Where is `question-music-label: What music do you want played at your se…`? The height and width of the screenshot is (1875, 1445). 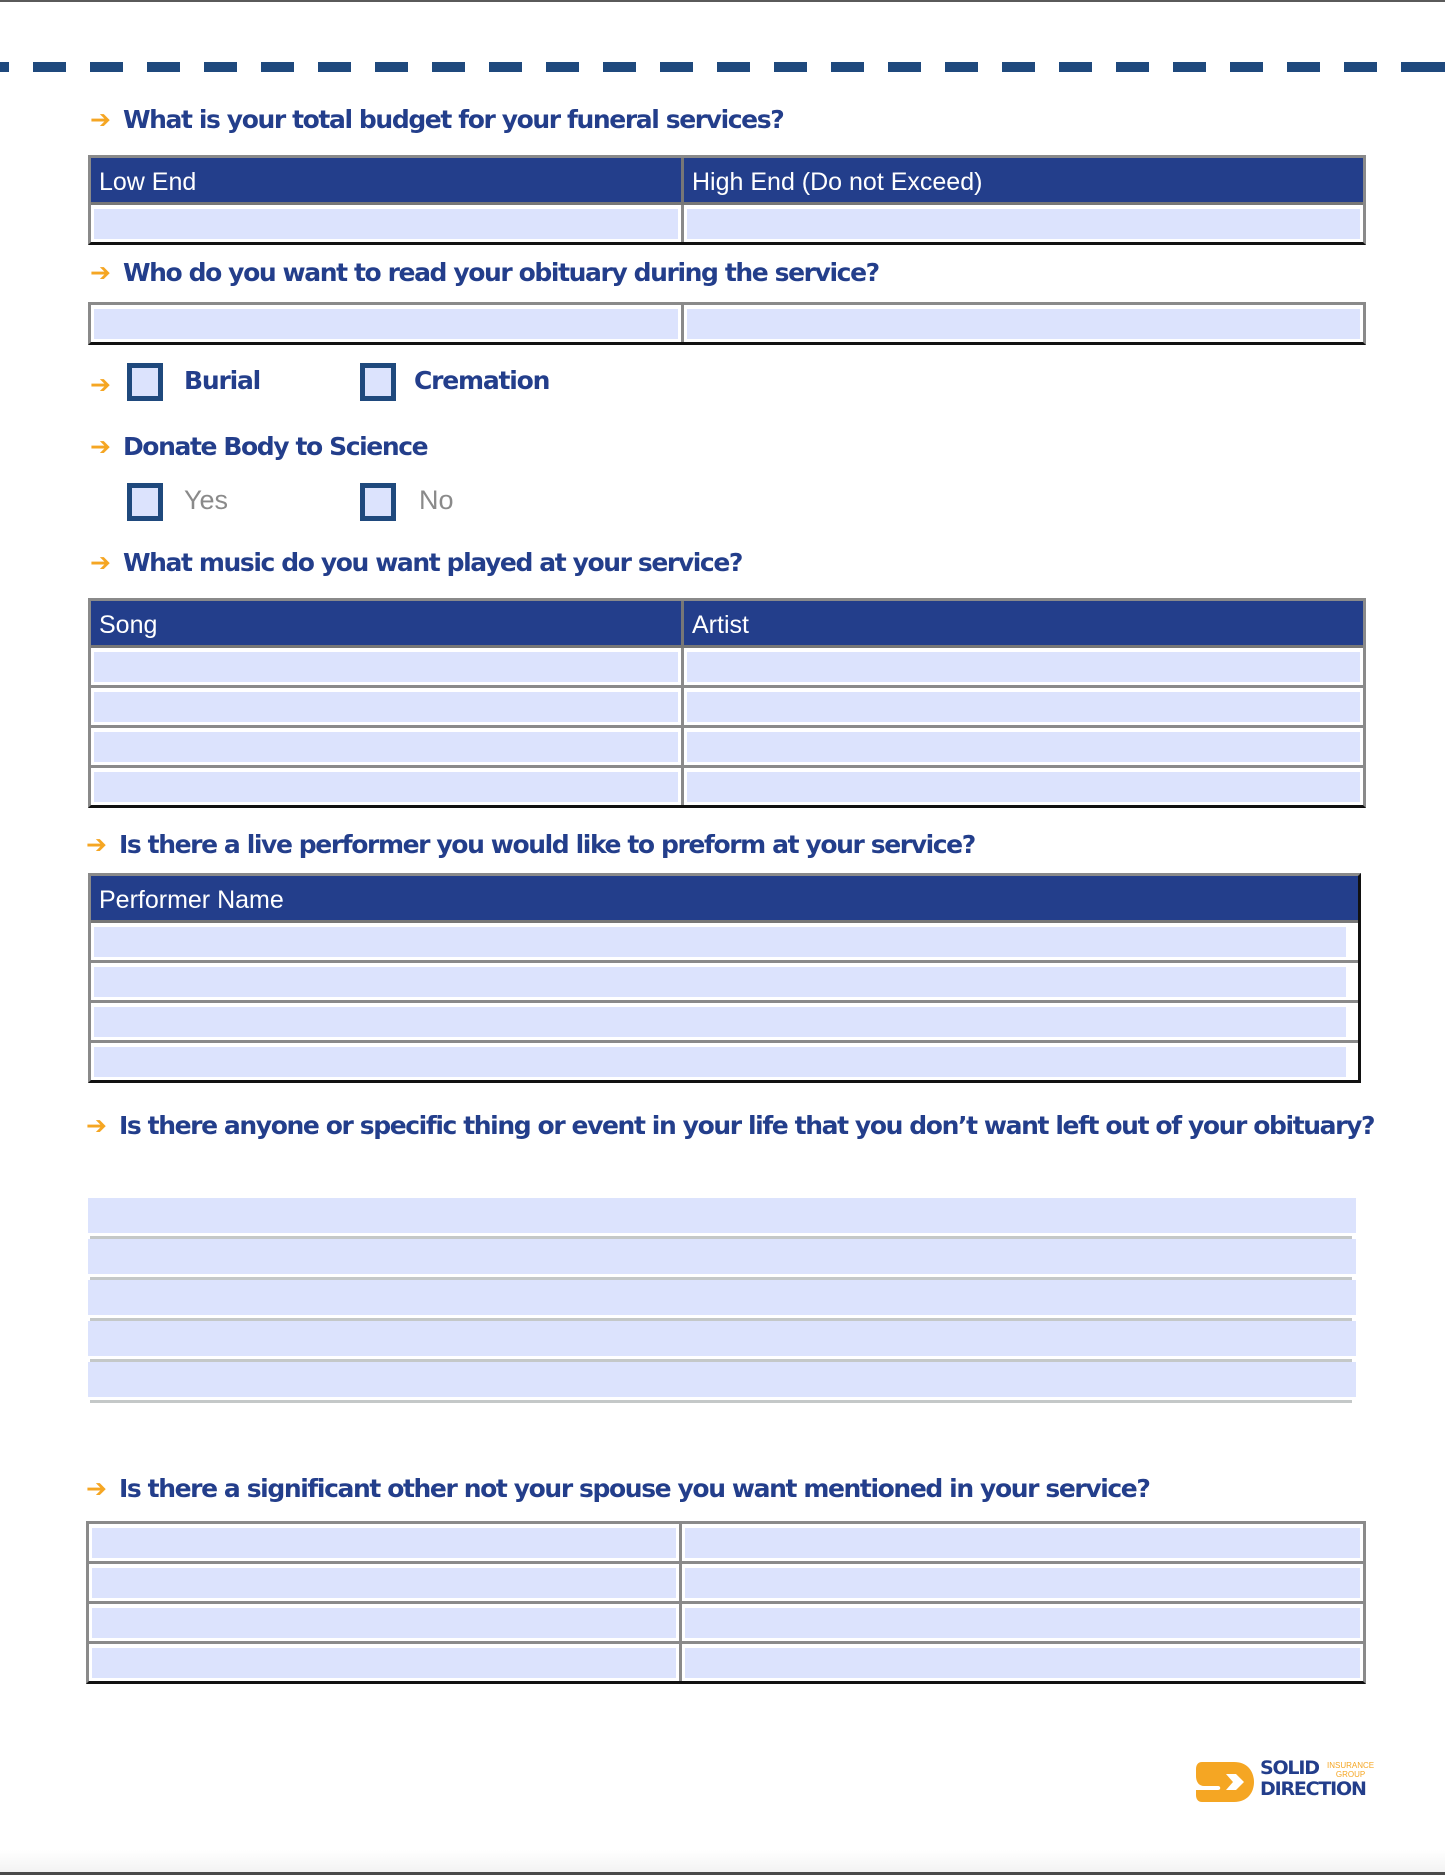
question-music-label: What music do you want played at your se… is located at coordinates (432, 562).